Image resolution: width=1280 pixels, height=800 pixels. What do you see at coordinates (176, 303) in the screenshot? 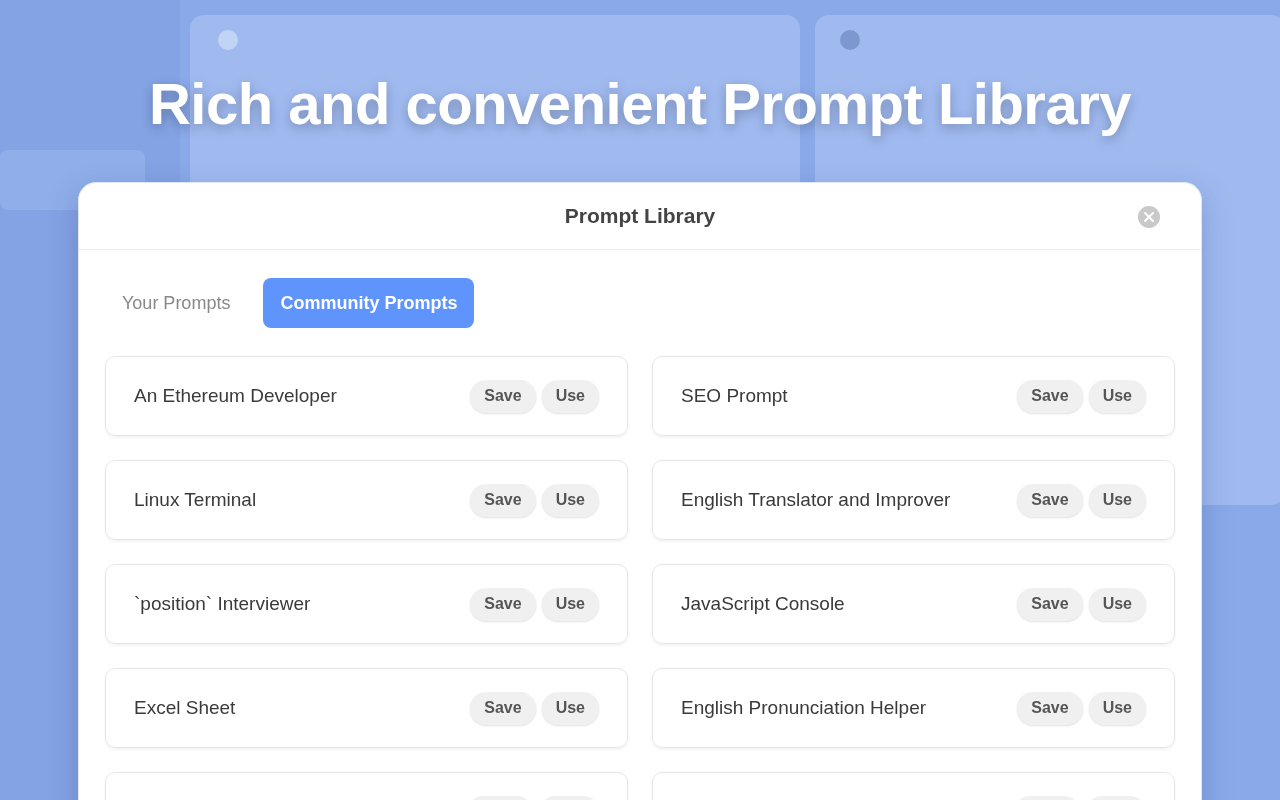
I see `tab: Your Prompts` at bounding box center [176, 303].